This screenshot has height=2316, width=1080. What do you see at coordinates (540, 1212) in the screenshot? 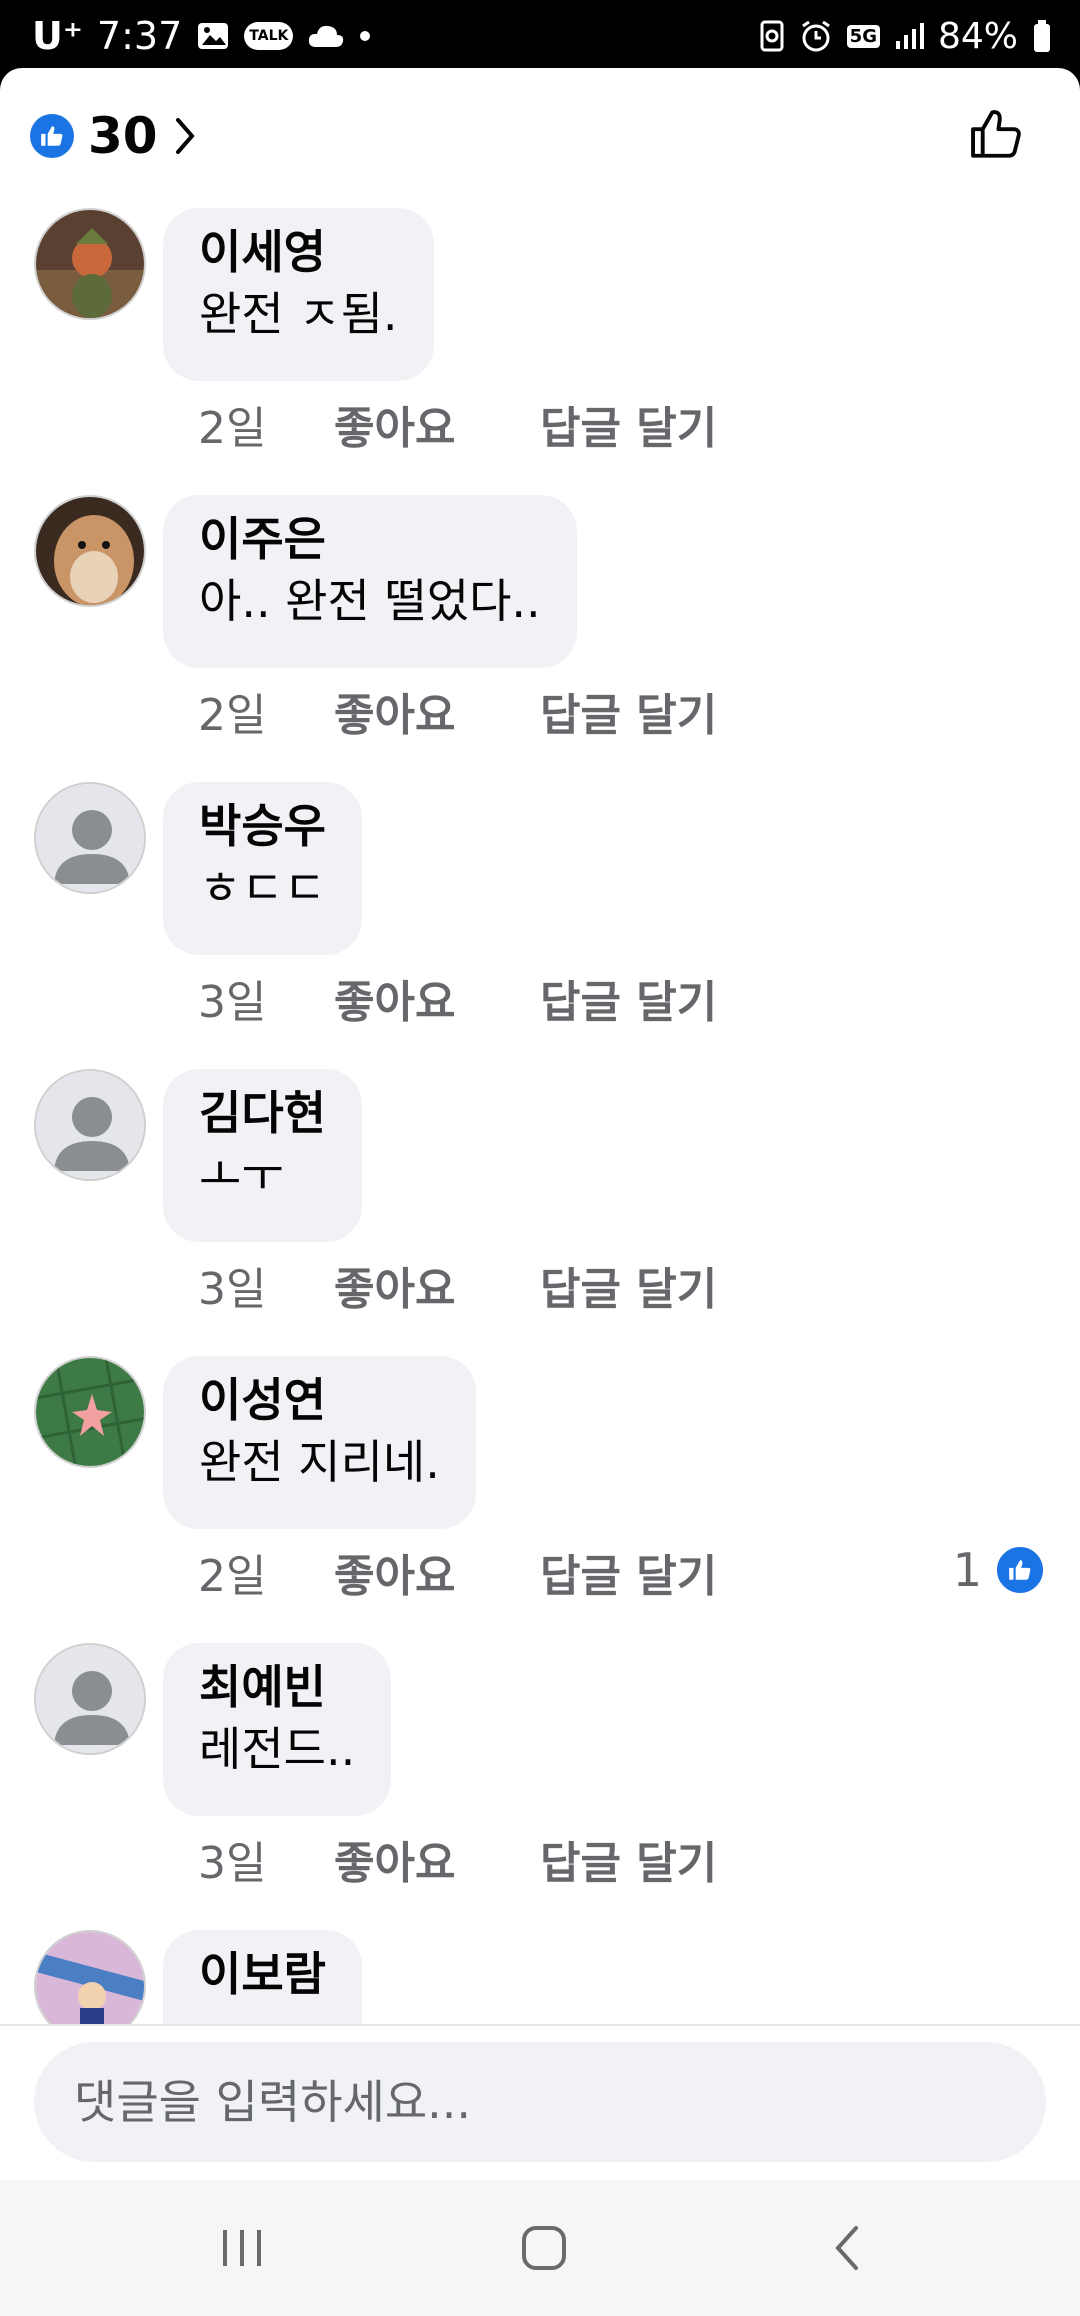
I see `comment-item: 김다현 ㅗㅜ 3일 좋아요 답글 달기` at bounding box center [540, 1212].